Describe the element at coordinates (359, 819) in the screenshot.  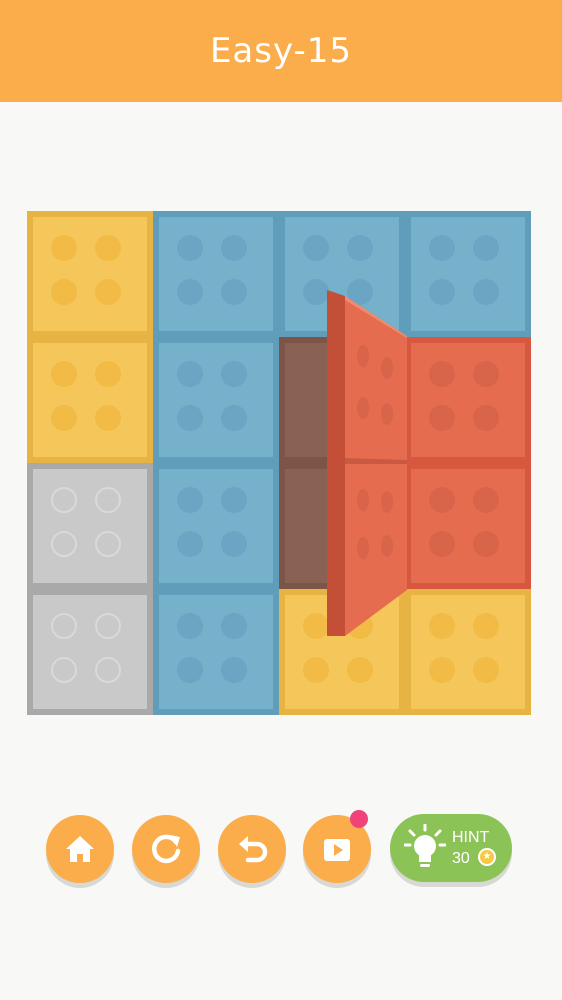
I see `notification-badge` at that location.